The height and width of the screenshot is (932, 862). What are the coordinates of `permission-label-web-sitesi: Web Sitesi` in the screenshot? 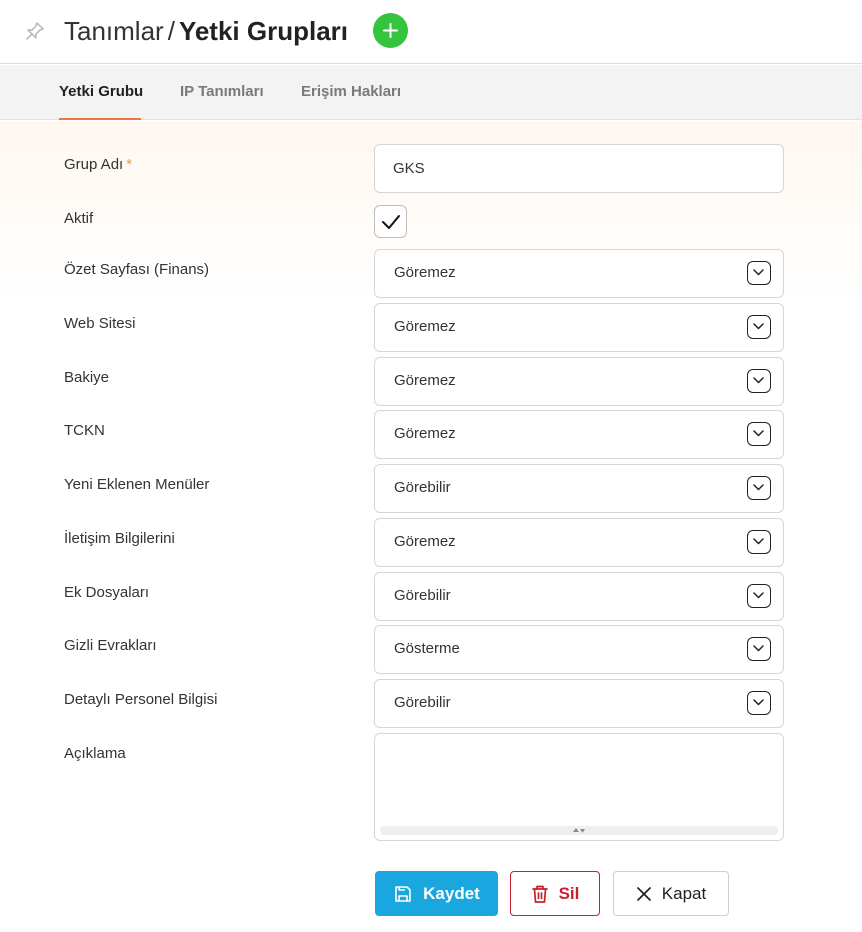 It's located at (100, 323).